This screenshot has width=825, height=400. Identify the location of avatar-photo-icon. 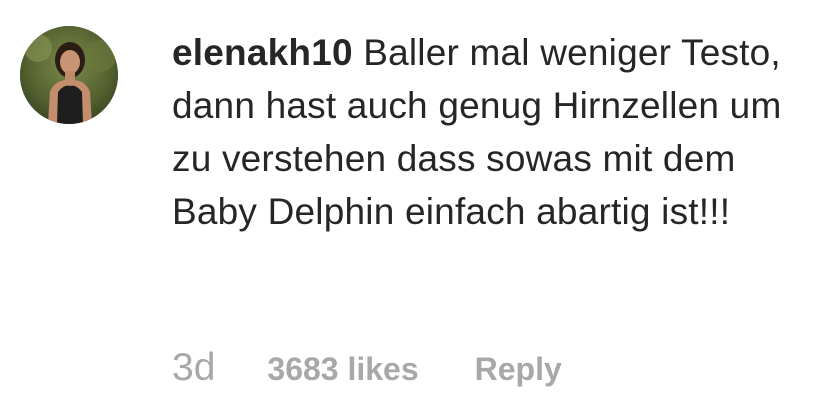
(69, 75).